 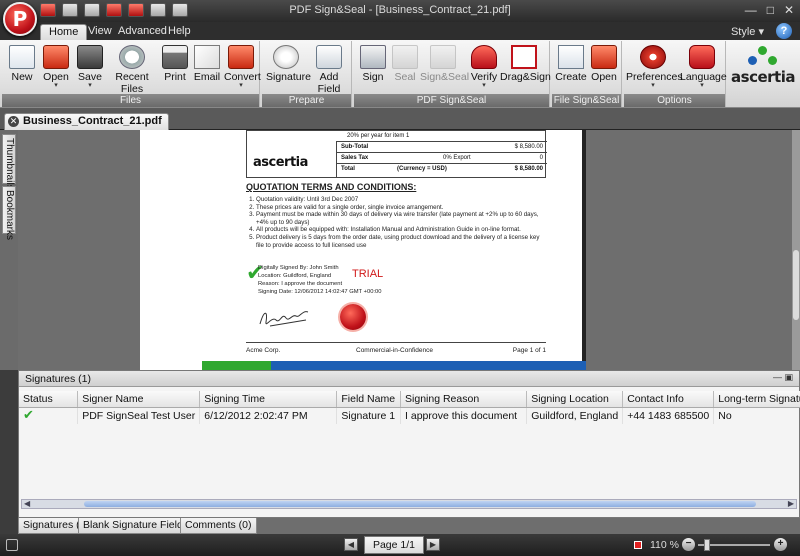 I want to click on tab-help: Help, so click(x=179, y=32).